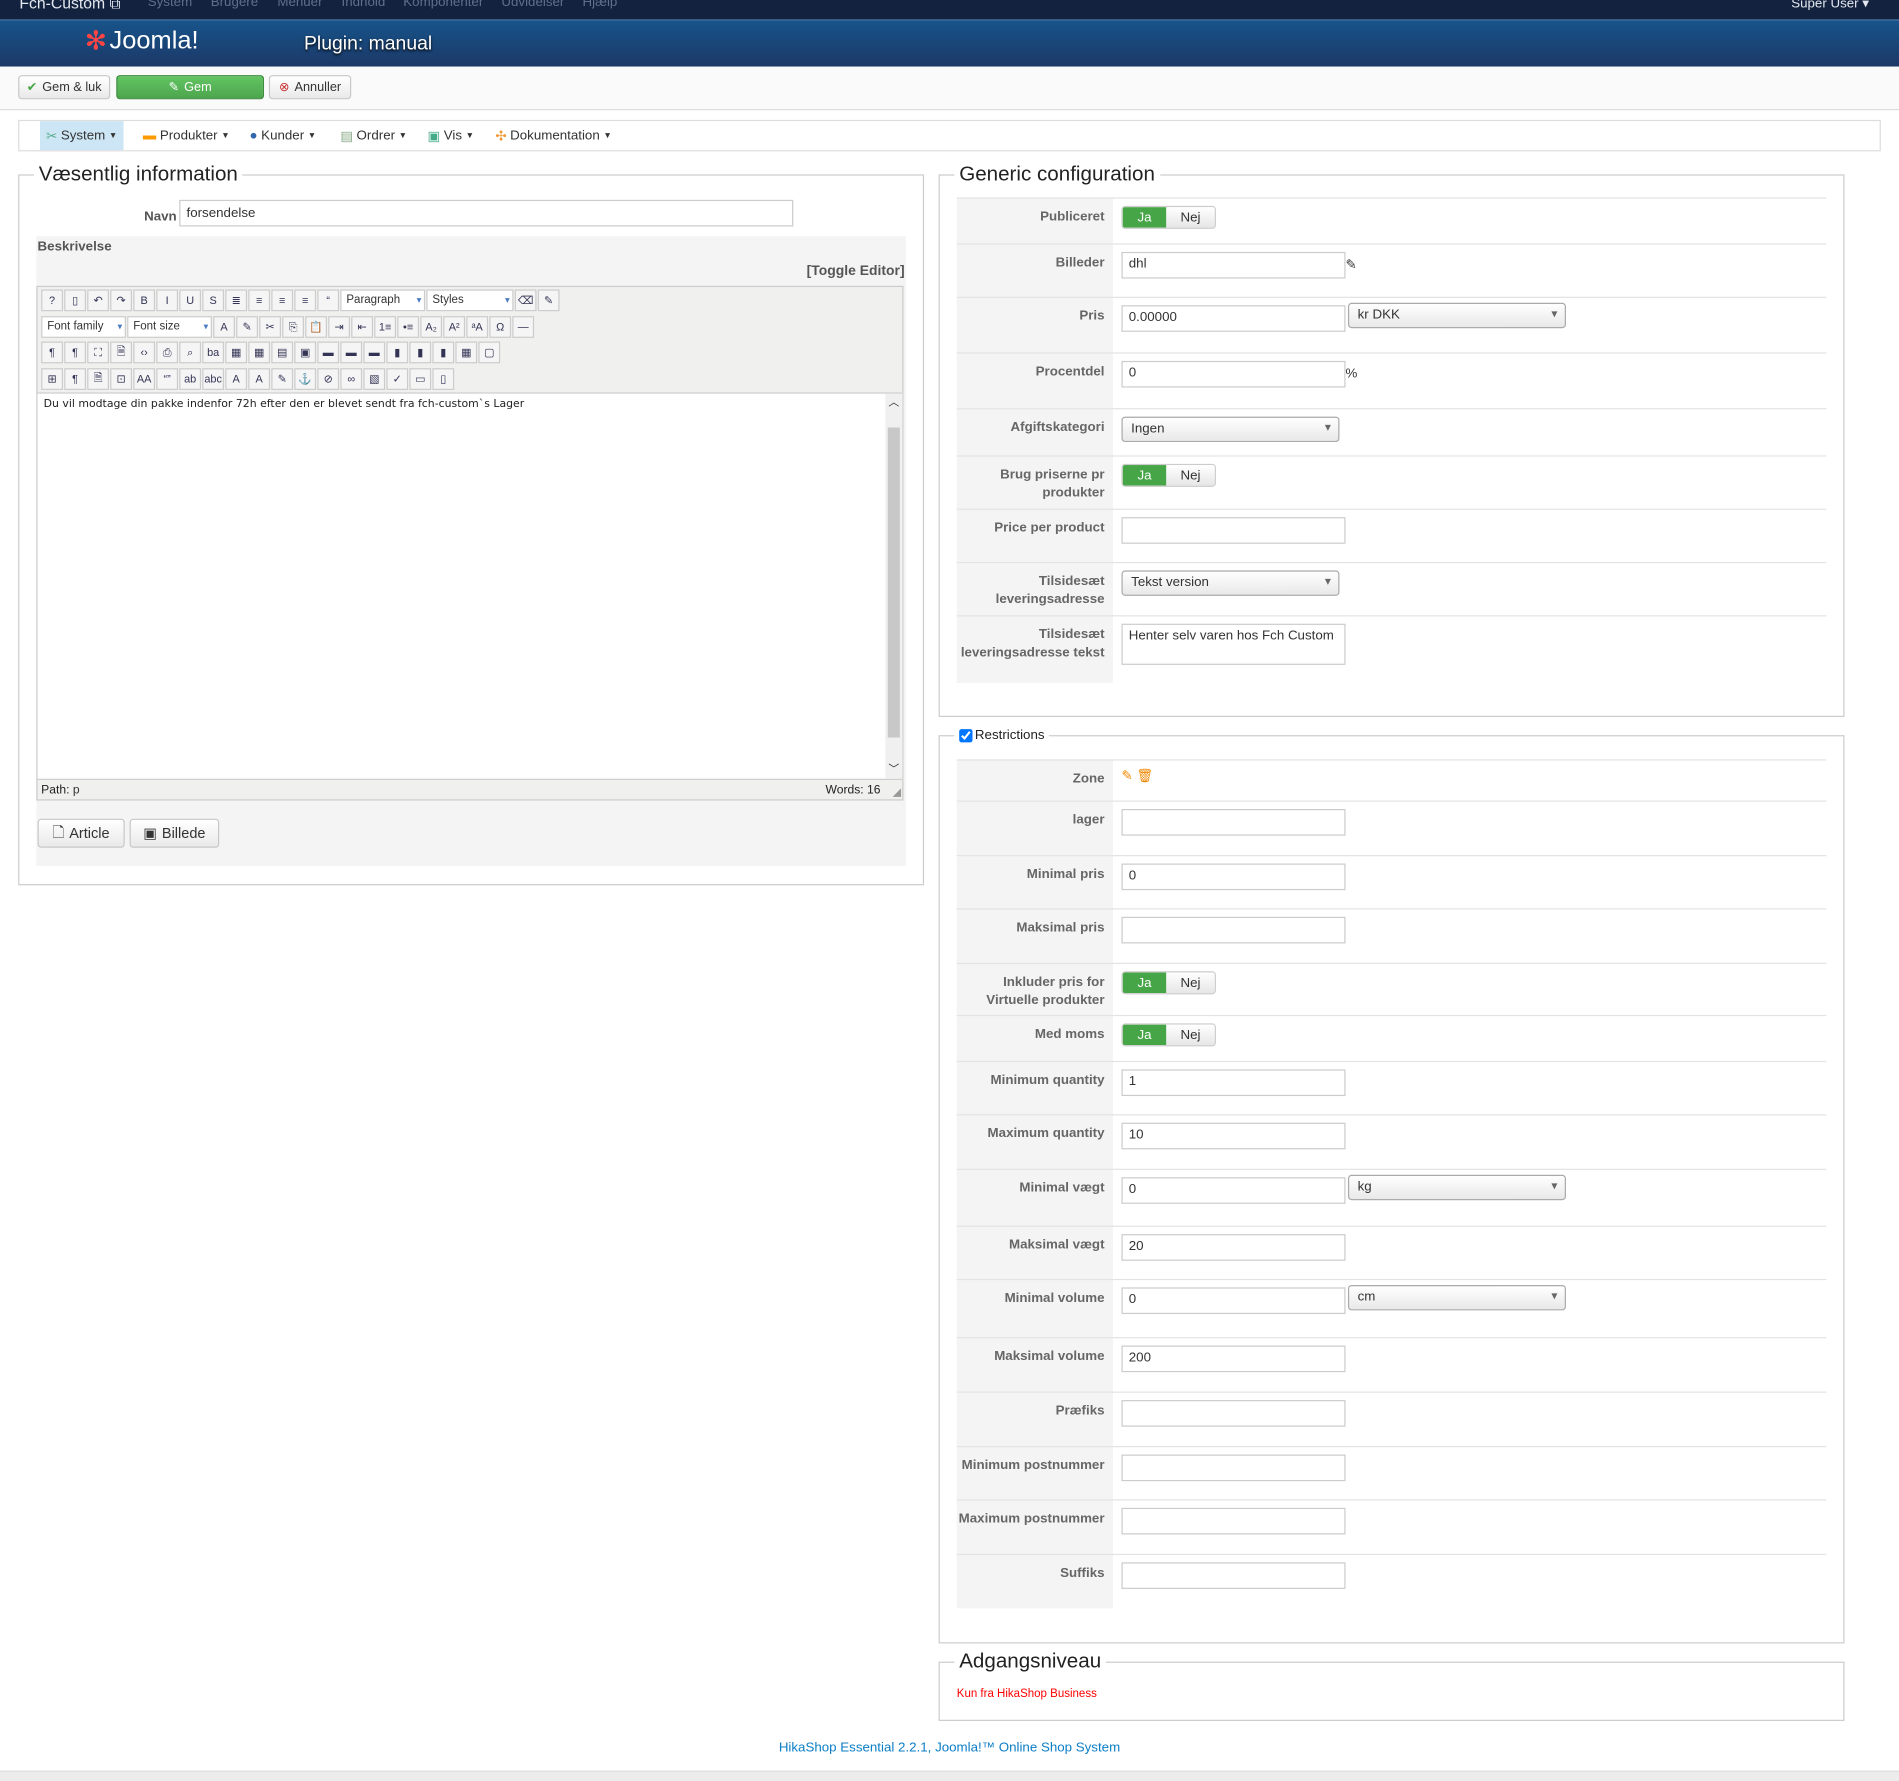  I want to click on minimum-postnummer-input, so click(1233, 1468).